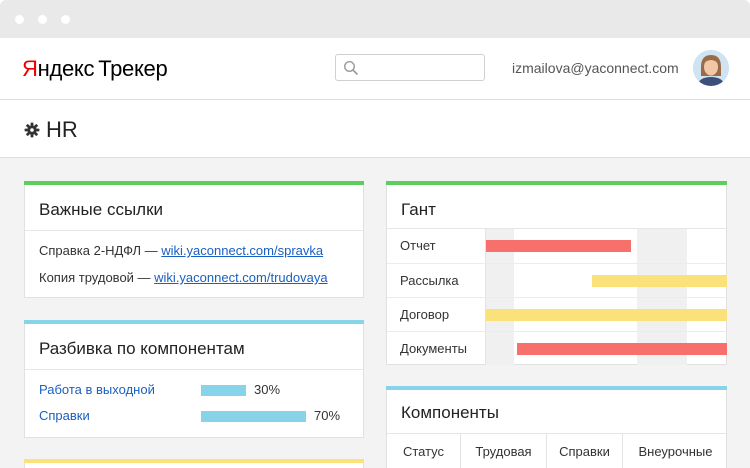 The image size is (750, 468). What do you see at coordinates (142, 348) in the screenshot?
I see `widget-title: Разбивка по компонентам` at bounding box center [142, 348].